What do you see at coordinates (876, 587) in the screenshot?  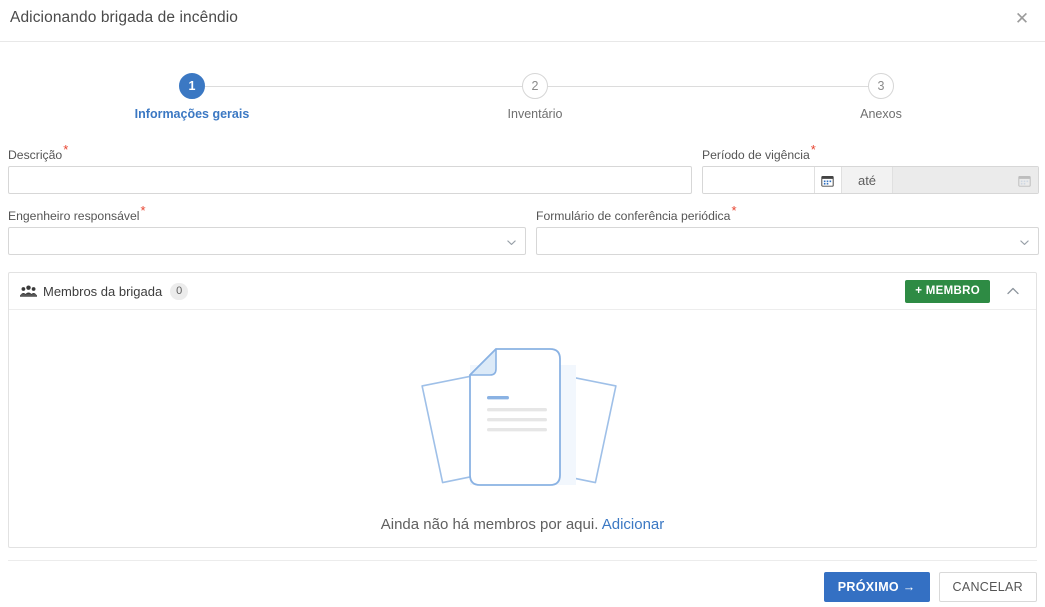 I see `next-button: PRÓXIMO →` at bounding box center [876, 587].